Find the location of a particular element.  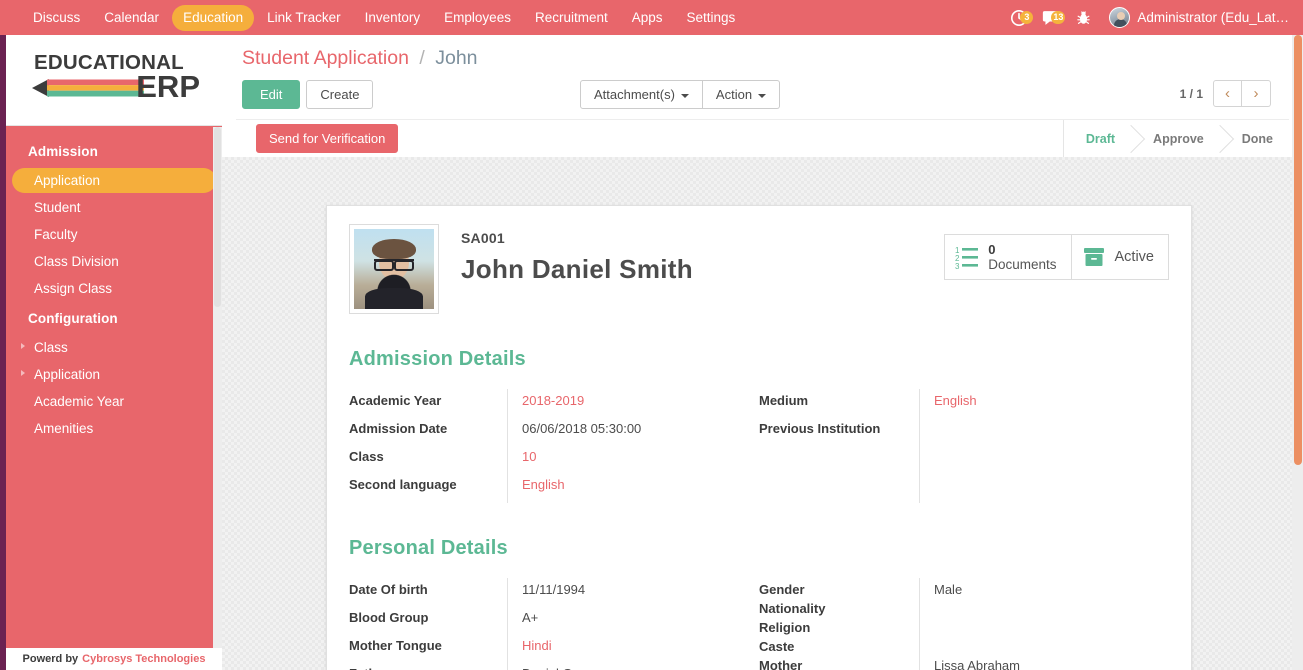

admission-right-column: Medium Previous Institution English is located at coordinates (964, 446).